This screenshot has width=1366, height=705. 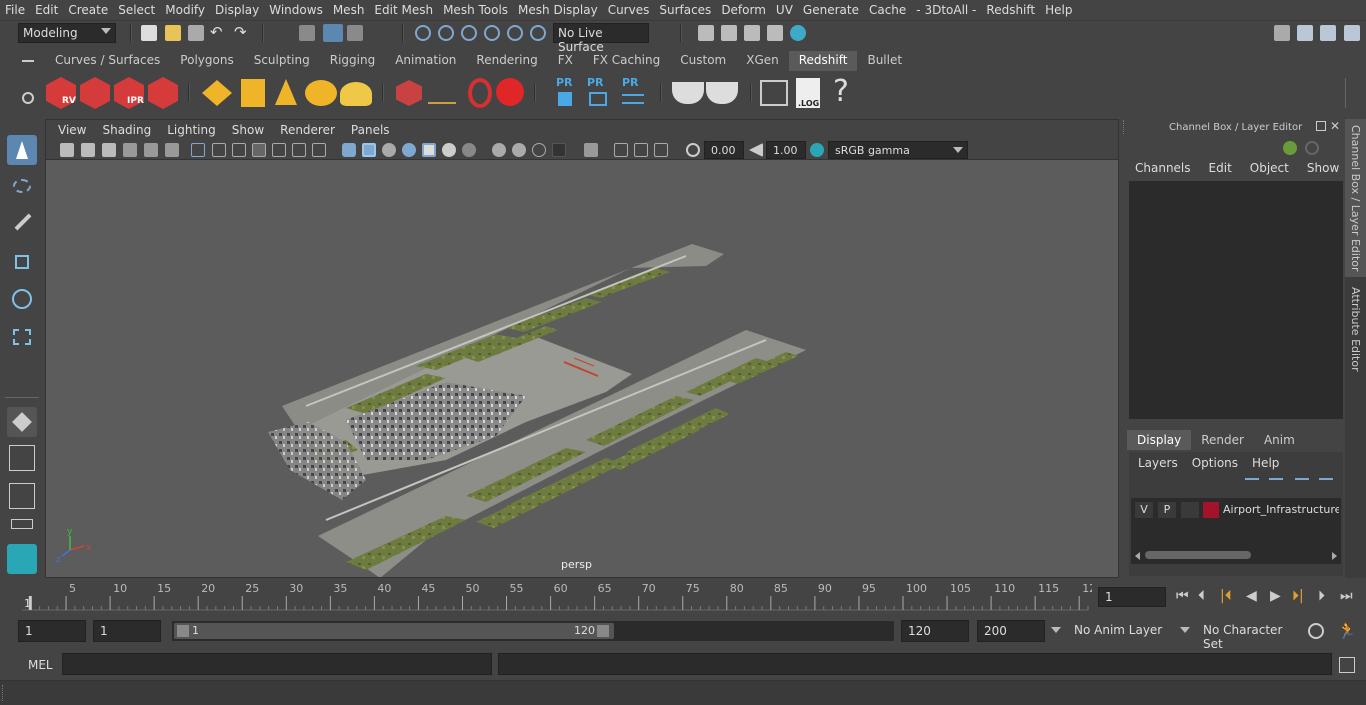 I want to click on tab-rendering: Rendering, so click(x=507, y=61).